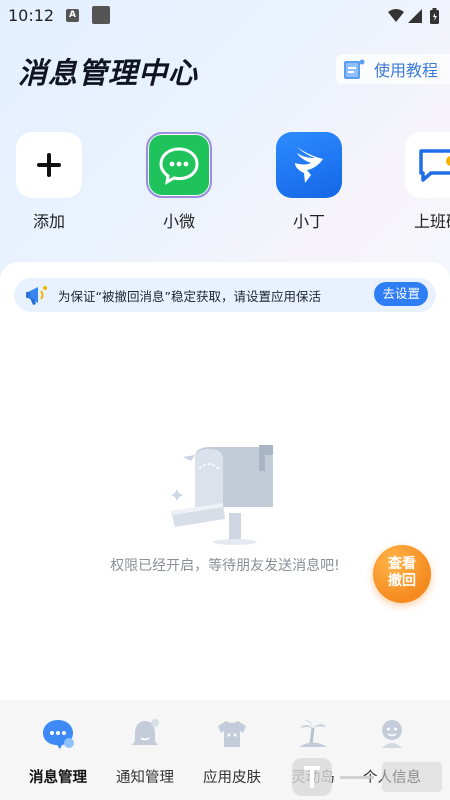 This screenshot has height=800, width=450. I want to click on status-bar: 10:12 A, so click(225, 16).